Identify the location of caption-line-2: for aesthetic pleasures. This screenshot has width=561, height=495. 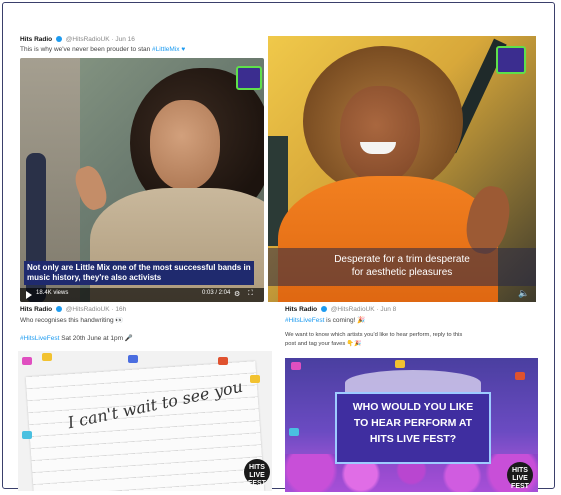
(402, 272).